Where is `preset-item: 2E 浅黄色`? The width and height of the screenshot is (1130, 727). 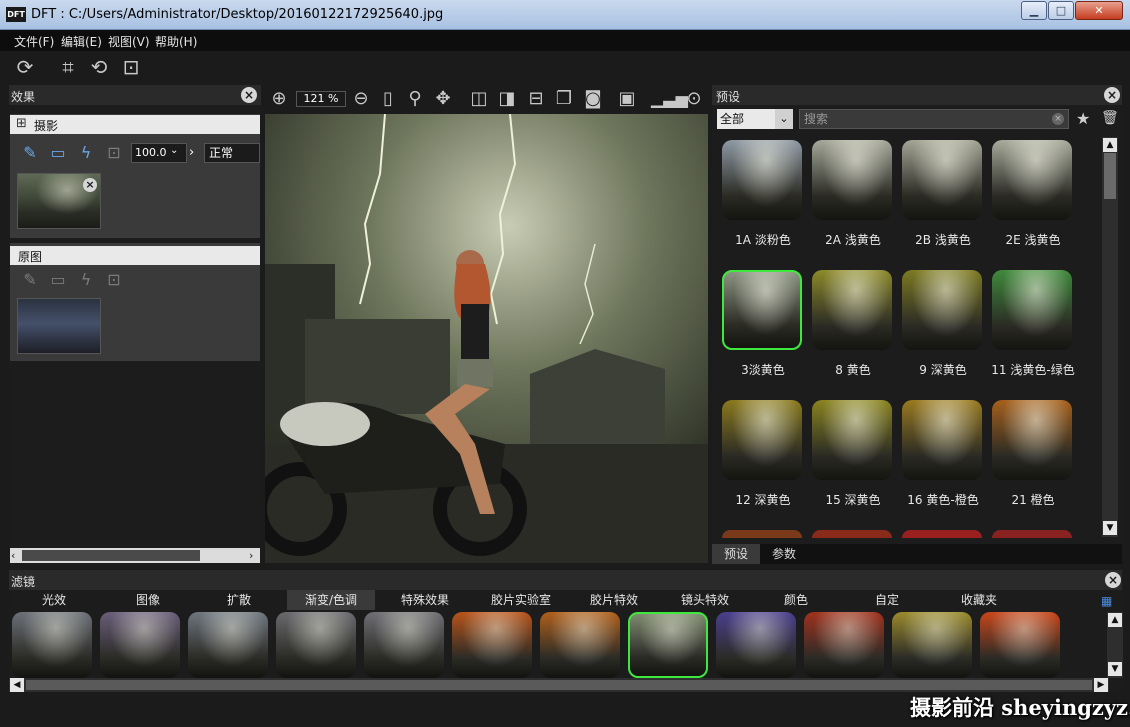 preset-item: 2E 浅黄色 is located at coordinates (1033, 203).